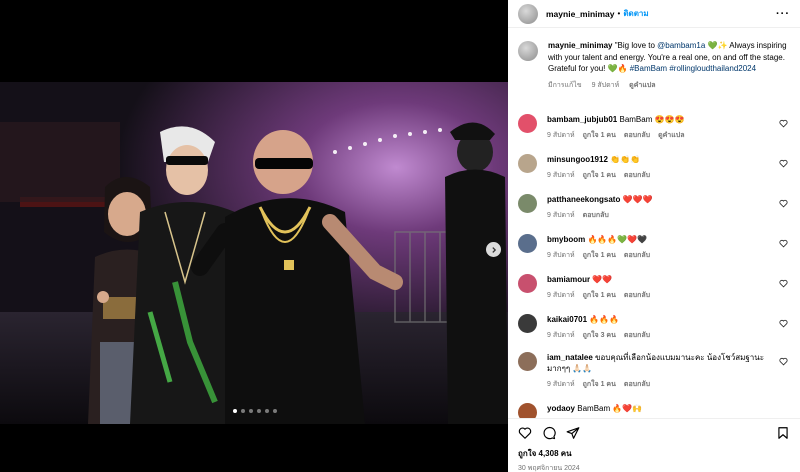 Image resolution: width=800 pixels, height=472 pixels. I want to click on follow-button: ติดตาม, so click(635, 13).